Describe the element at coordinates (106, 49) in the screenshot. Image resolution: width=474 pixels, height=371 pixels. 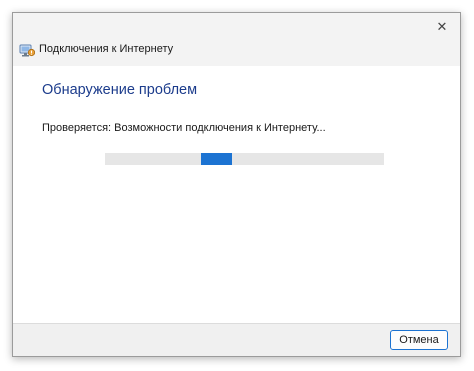
I see `window-title: Подключения к Интернету` at that location.